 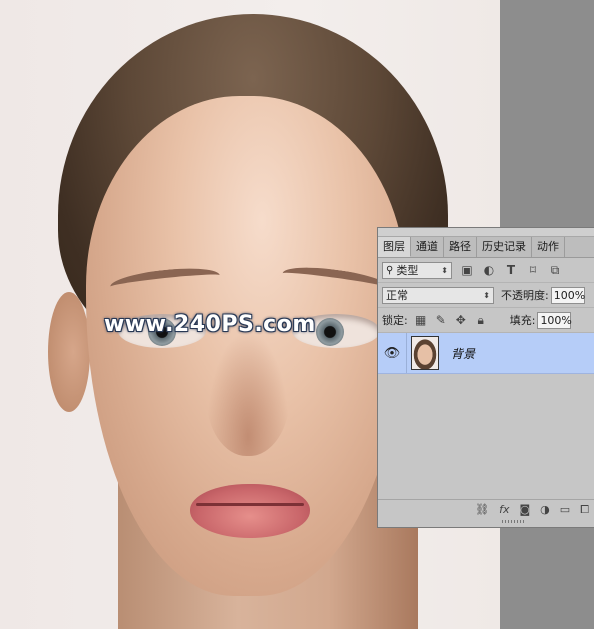 I want to click on mask-icon: ◙, so click(x=524, y=509).